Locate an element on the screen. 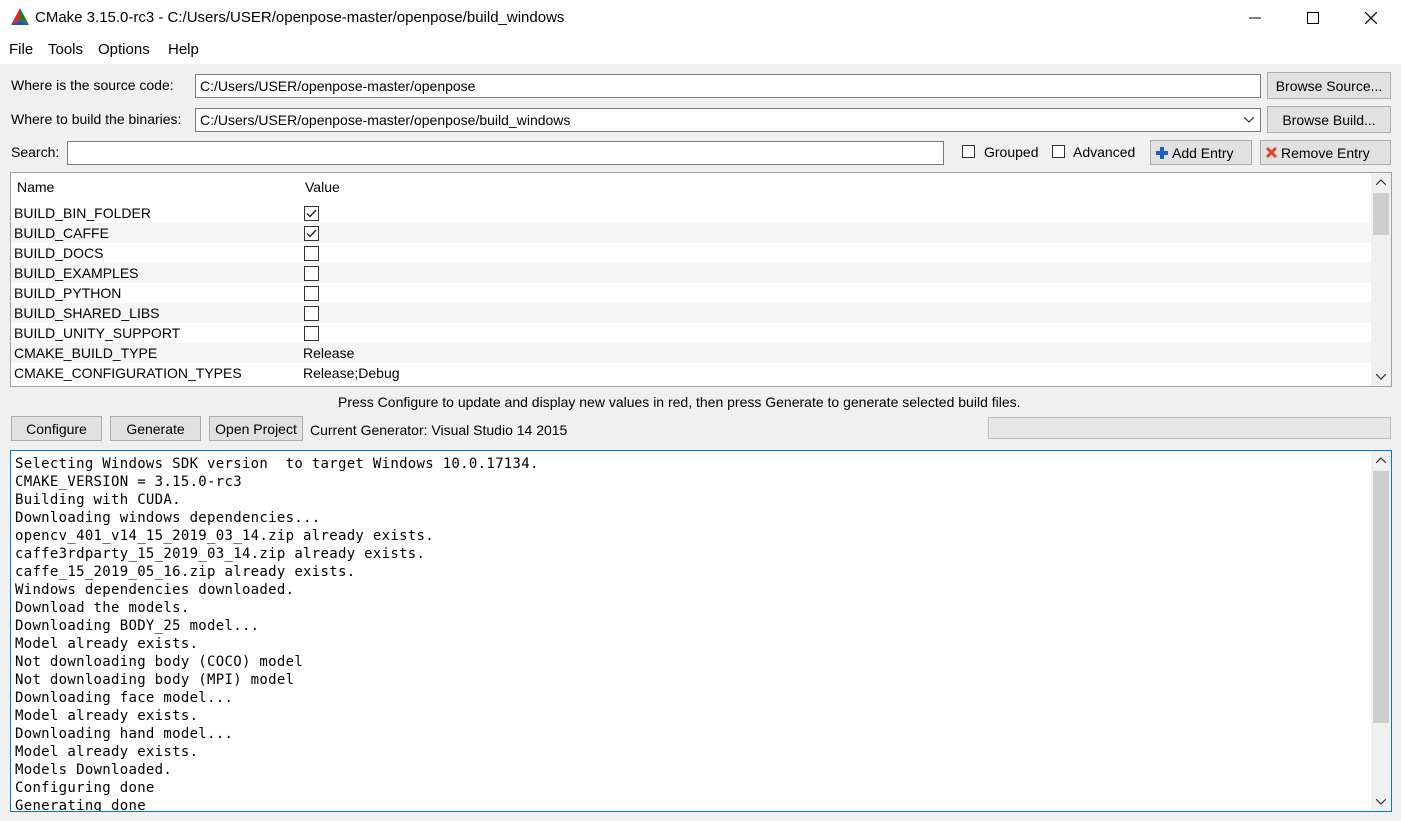  log-line: Download the models. is located at coordinates (102, 608).